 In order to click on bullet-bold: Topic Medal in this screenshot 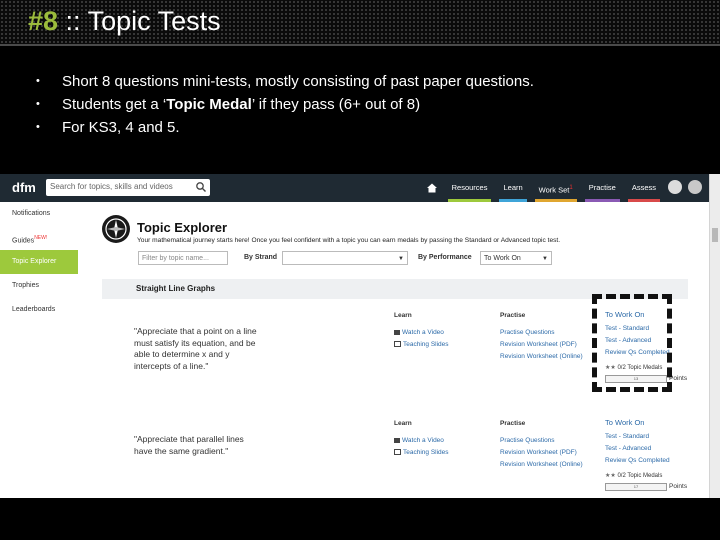, I will do `click(209, 104)`.